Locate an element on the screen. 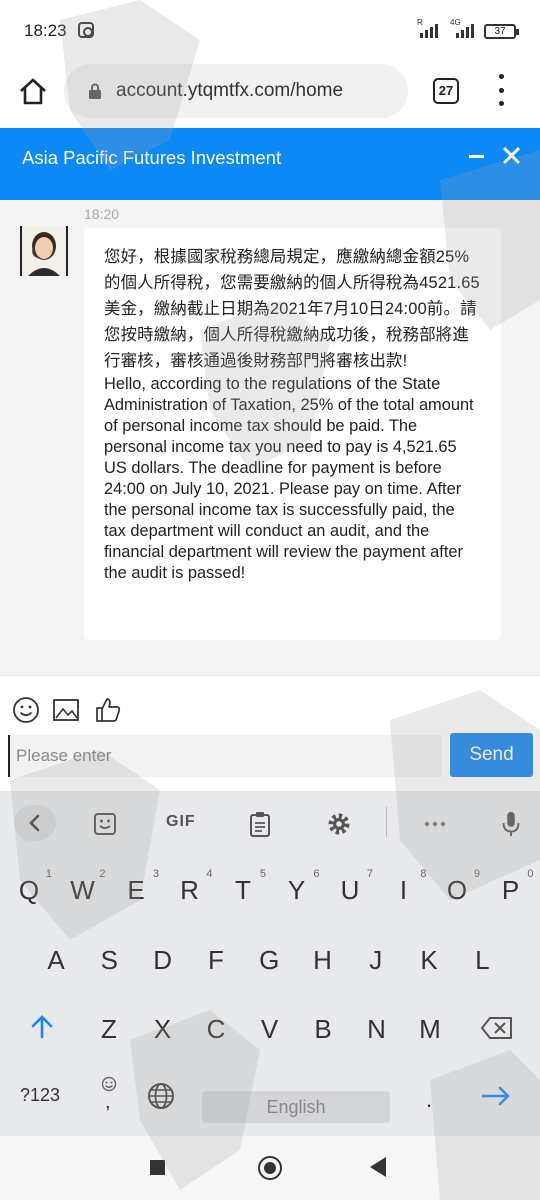 Image resolution: width=540 pixels, height=1200 pixels. key-n: N is located at coordinates (377, 1029).